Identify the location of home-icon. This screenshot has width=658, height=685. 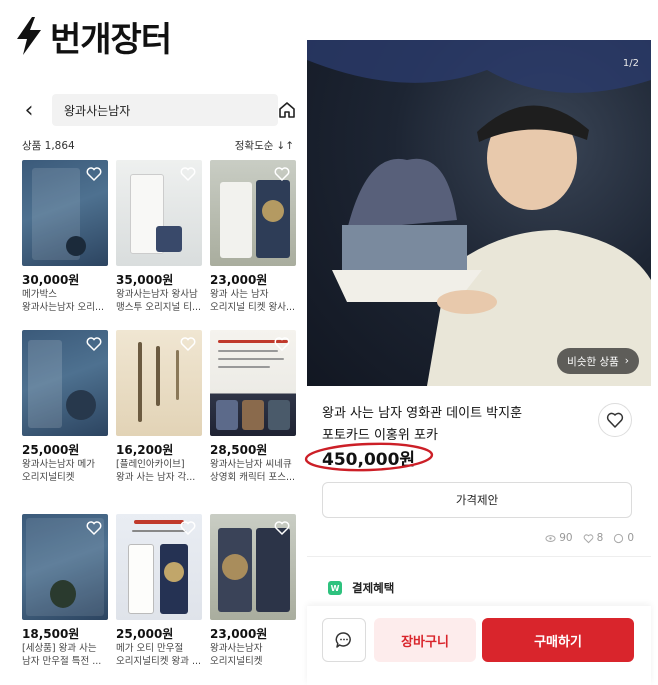
(287, 110).